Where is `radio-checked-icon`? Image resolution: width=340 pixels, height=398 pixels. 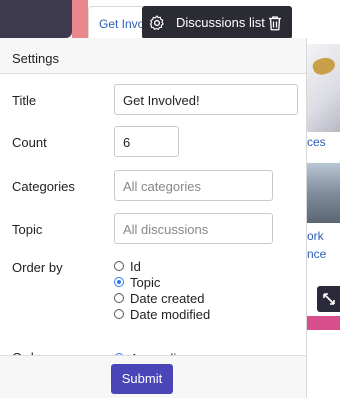
radio-checked-icon is located at coordinates (119, 282).